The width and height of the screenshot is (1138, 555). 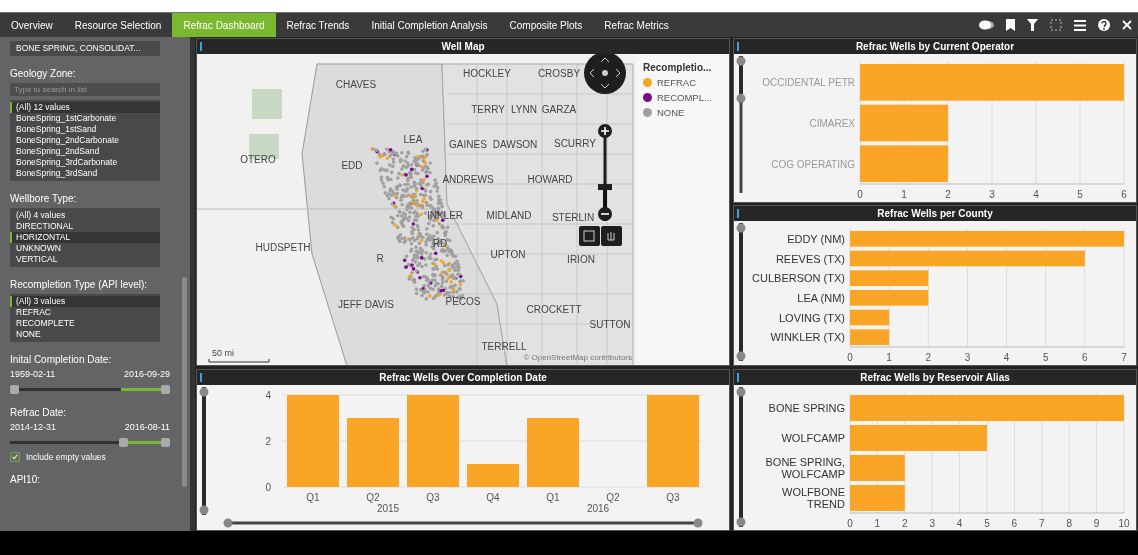 What do you see at coordinates (15, 457) in the screenshot?
I see `checkbox` at bounding box center [15, 457].